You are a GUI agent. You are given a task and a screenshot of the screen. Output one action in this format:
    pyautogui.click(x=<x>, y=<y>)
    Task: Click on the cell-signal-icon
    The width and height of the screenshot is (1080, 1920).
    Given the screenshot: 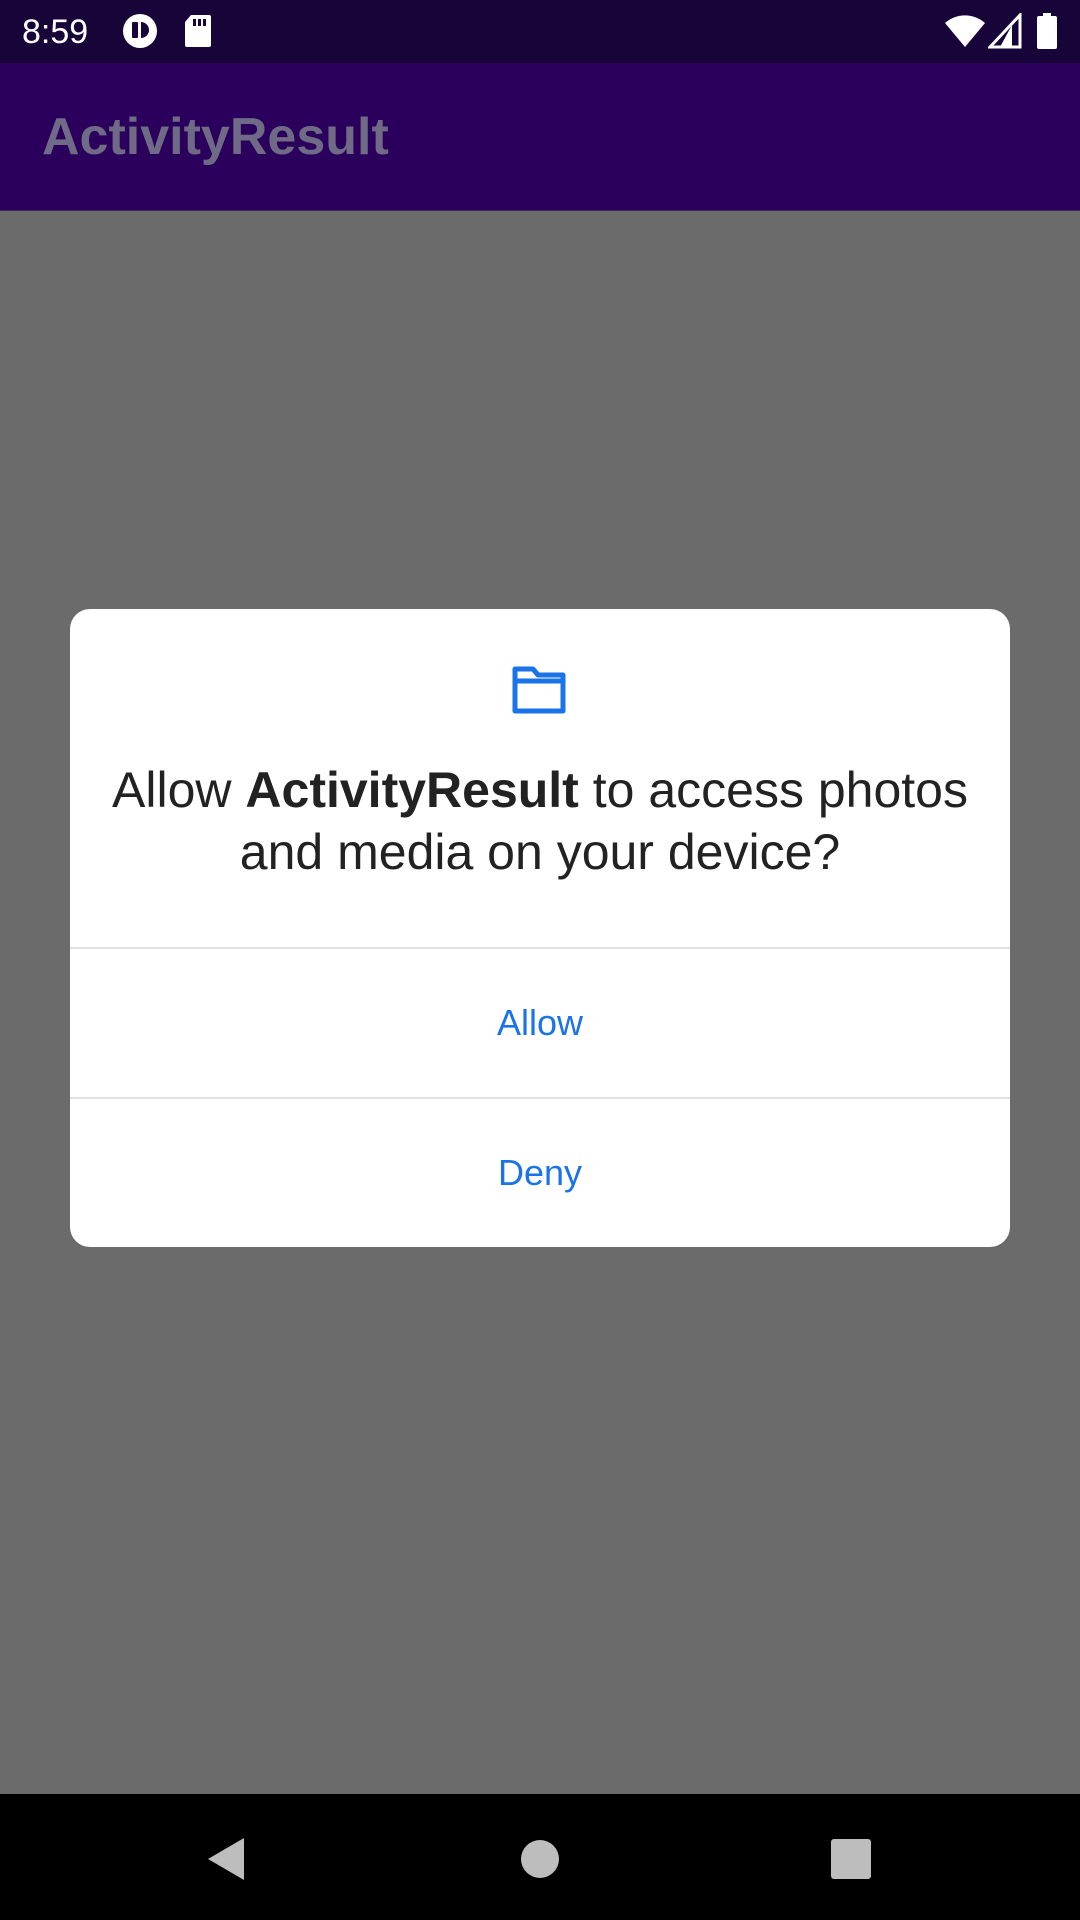 What is the action you would take?
    pyautogui.click(x=1005, y=31)
    